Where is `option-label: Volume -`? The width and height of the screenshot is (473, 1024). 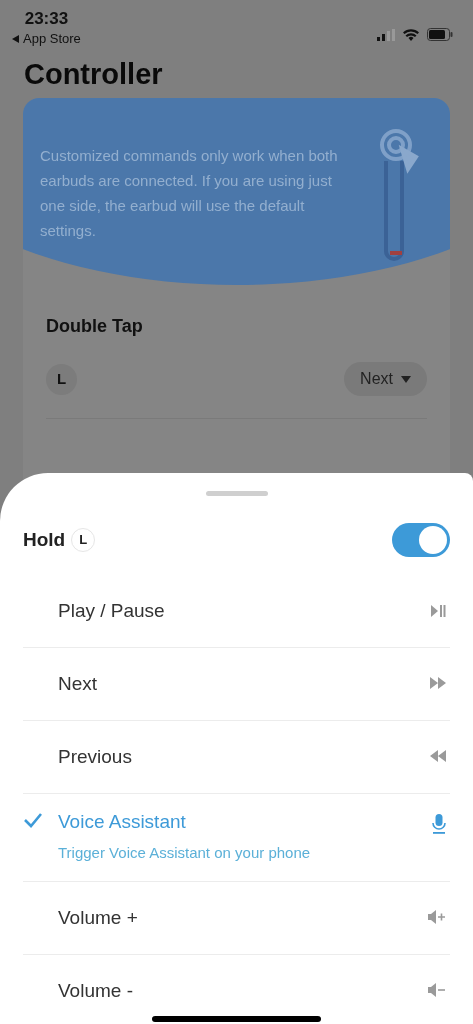
option-label: Volume - is located at coordinates (96, 990).